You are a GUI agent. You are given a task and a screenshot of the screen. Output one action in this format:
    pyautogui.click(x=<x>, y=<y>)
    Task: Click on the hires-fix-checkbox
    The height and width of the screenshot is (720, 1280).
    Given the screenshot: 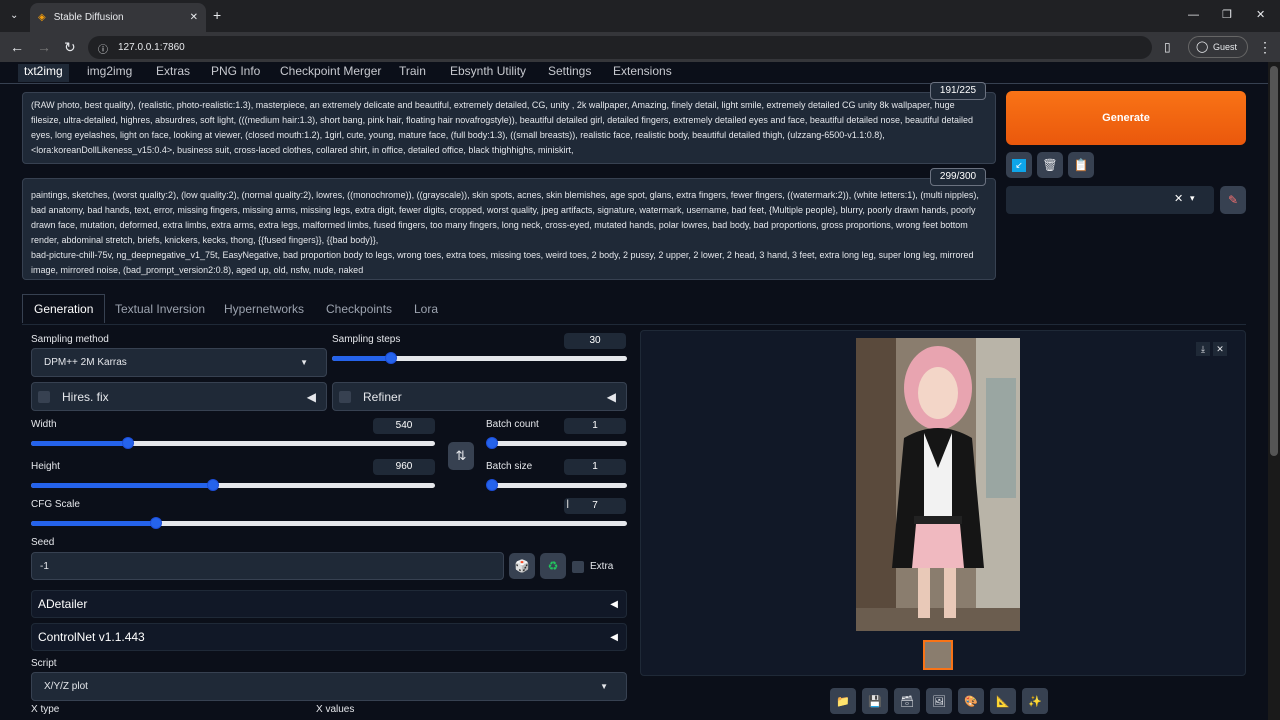 What is the action you would take?
    pyautogui.click(x=44, y=396)
    